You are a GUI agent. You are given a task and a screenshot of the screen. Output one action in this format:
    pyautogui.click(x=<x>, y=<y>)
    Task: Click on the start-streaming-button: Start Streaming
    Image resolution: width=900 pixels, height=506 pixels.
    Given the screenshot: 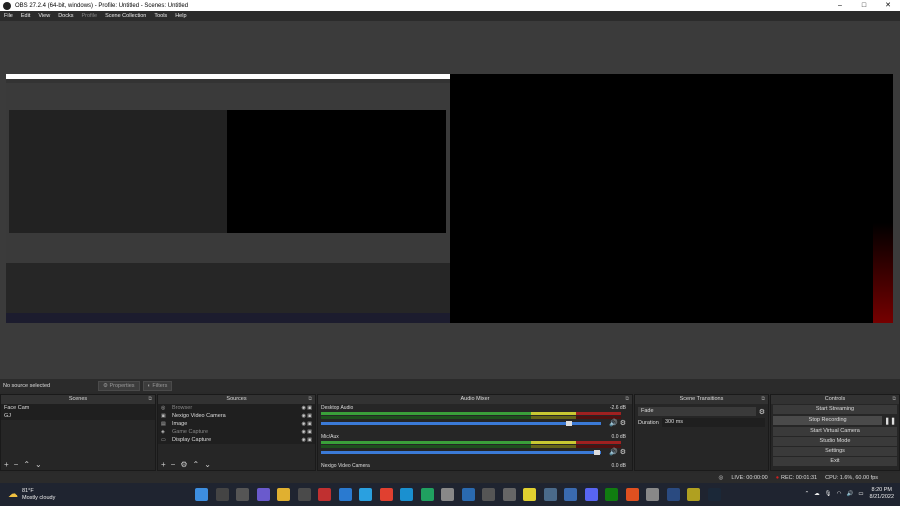 What is the action you would take?
    pyautogui.click(x=835, y=409)
    